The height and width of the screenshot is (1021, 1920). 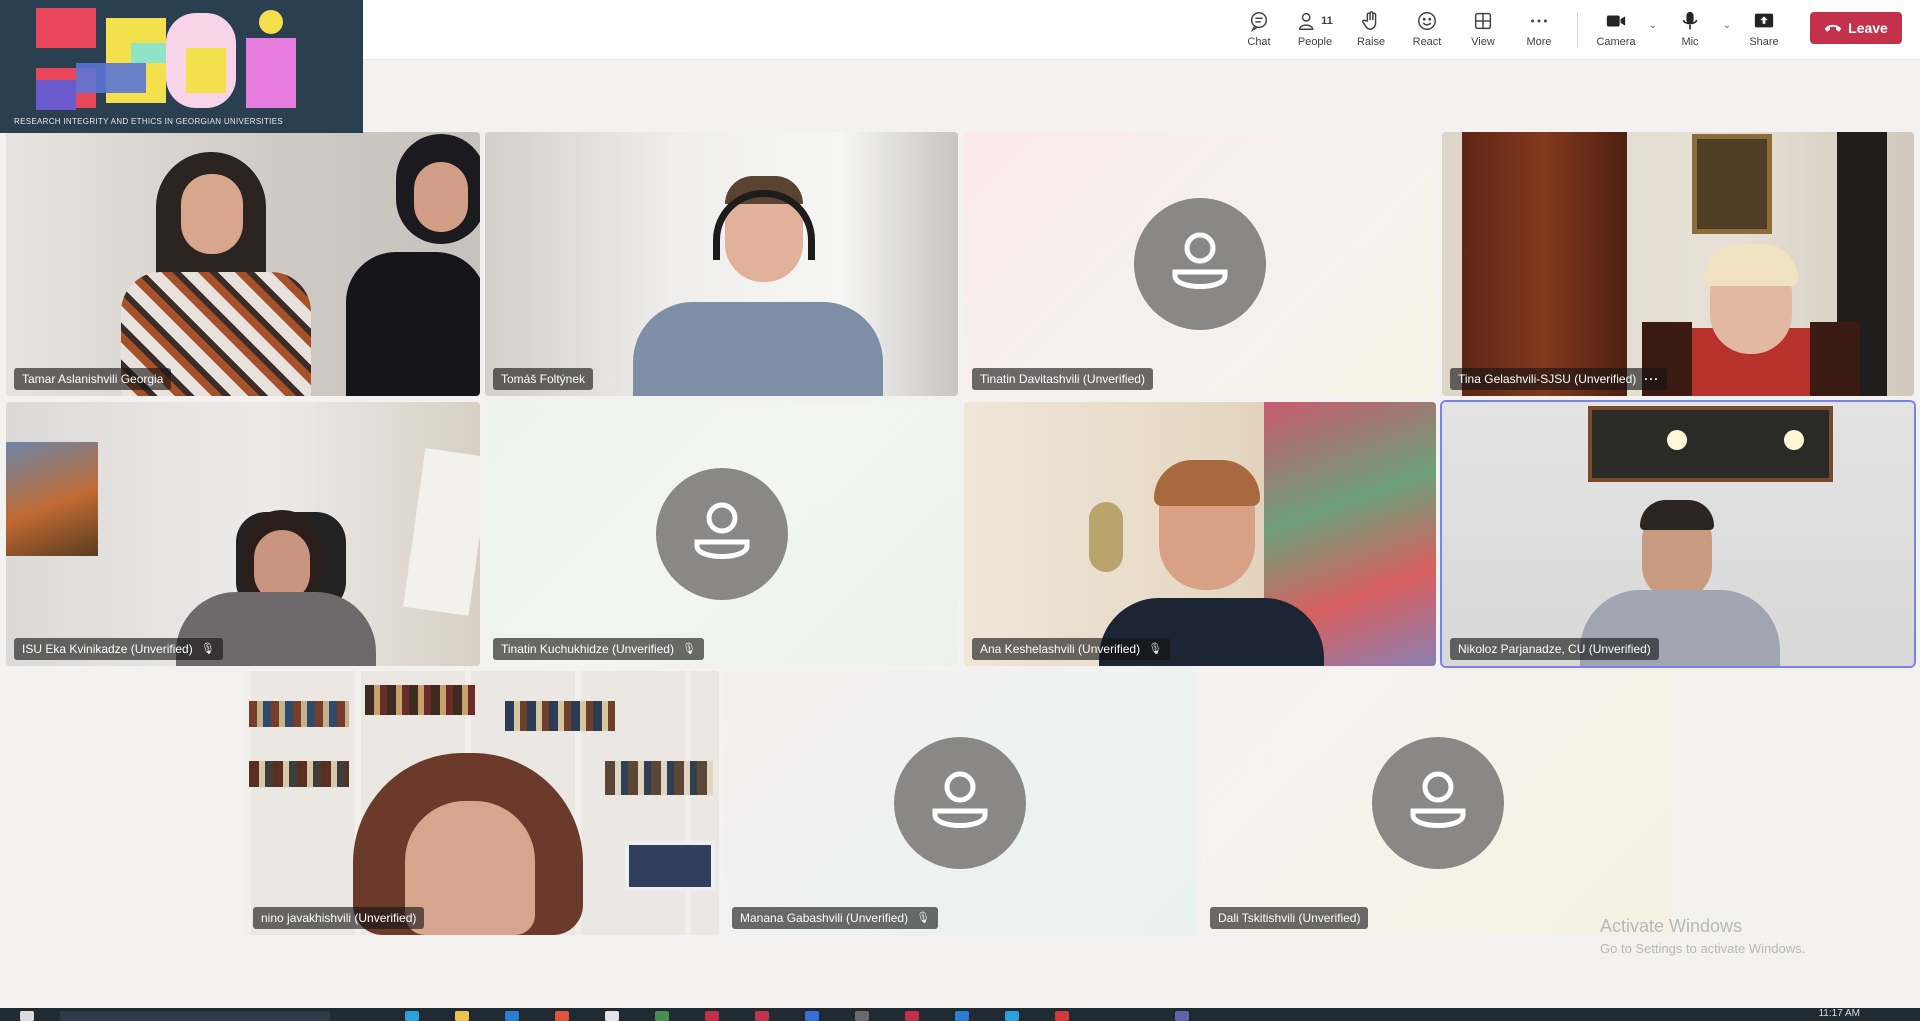 What do you see at coordinates (243, 264) in the screenshot?
I see `participant-tile: Tamar Aslanishvili Georgia` at bounding box center [243, 264].